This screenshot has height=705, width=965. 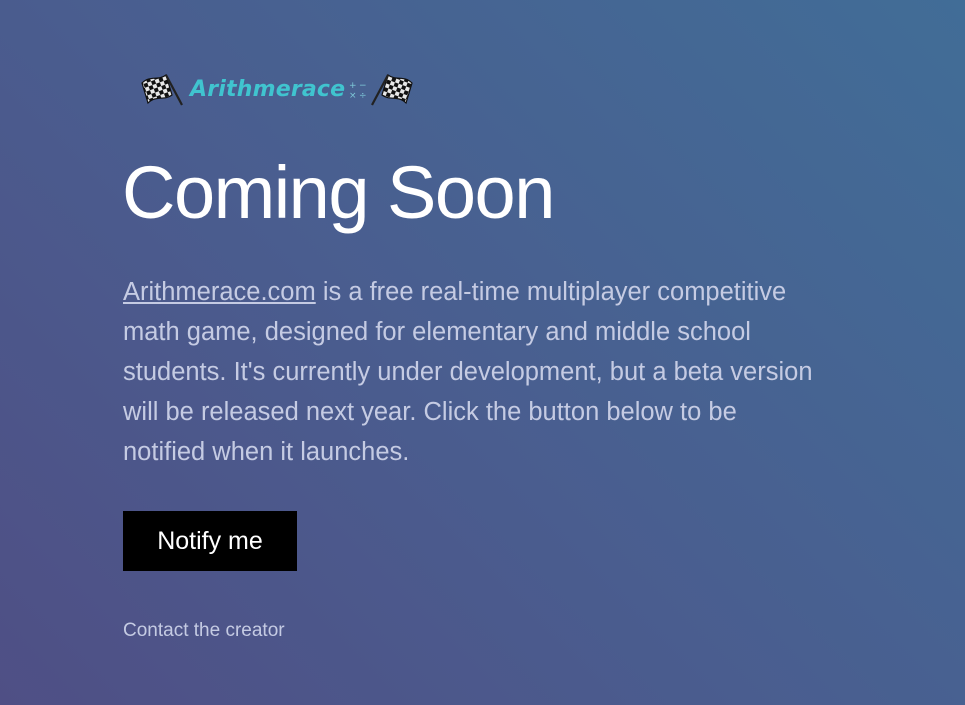 What do you see at coordinates (338, 192) in the screenshot?
I see `page-title: Coming Soon` at bounding box center [338, 192].